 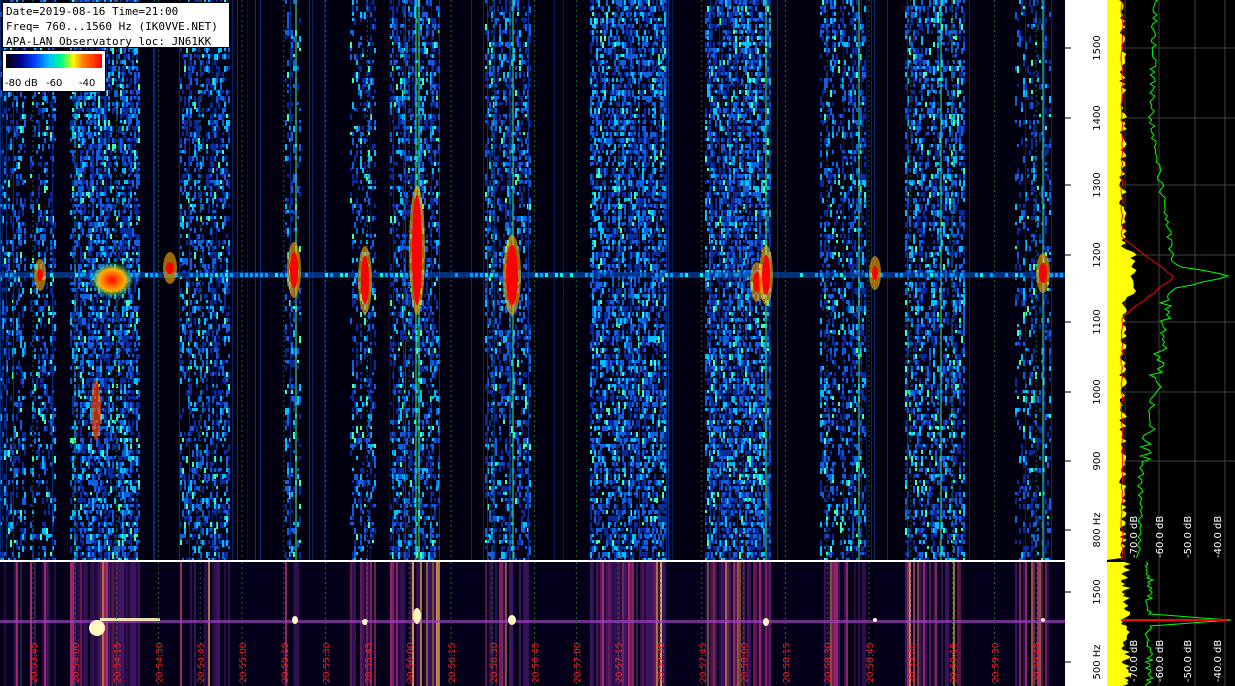 I want to click on time-label: 20:55:45, so click(x=369, y=663).